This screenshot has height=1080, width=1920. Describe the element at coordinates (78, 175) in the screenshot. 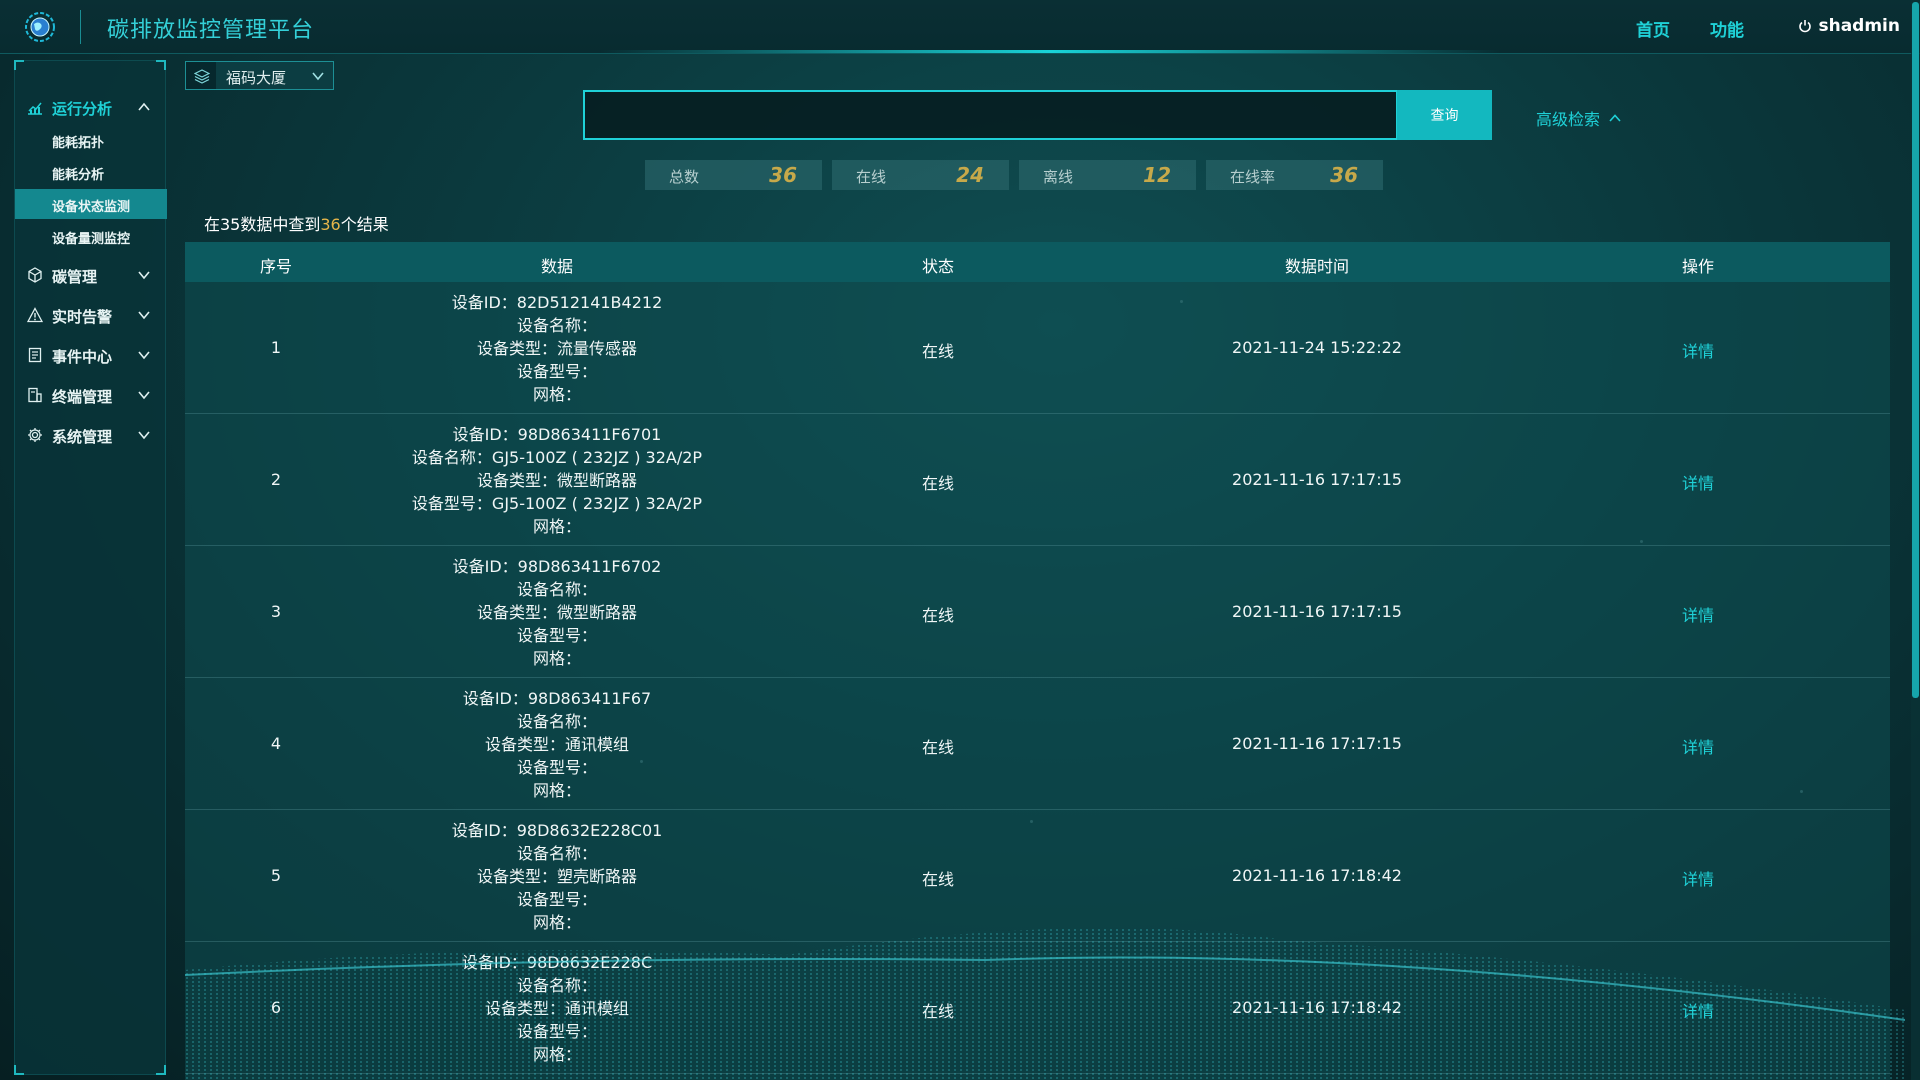

I see `sidebar-item-label: 能耗分析` at that location.